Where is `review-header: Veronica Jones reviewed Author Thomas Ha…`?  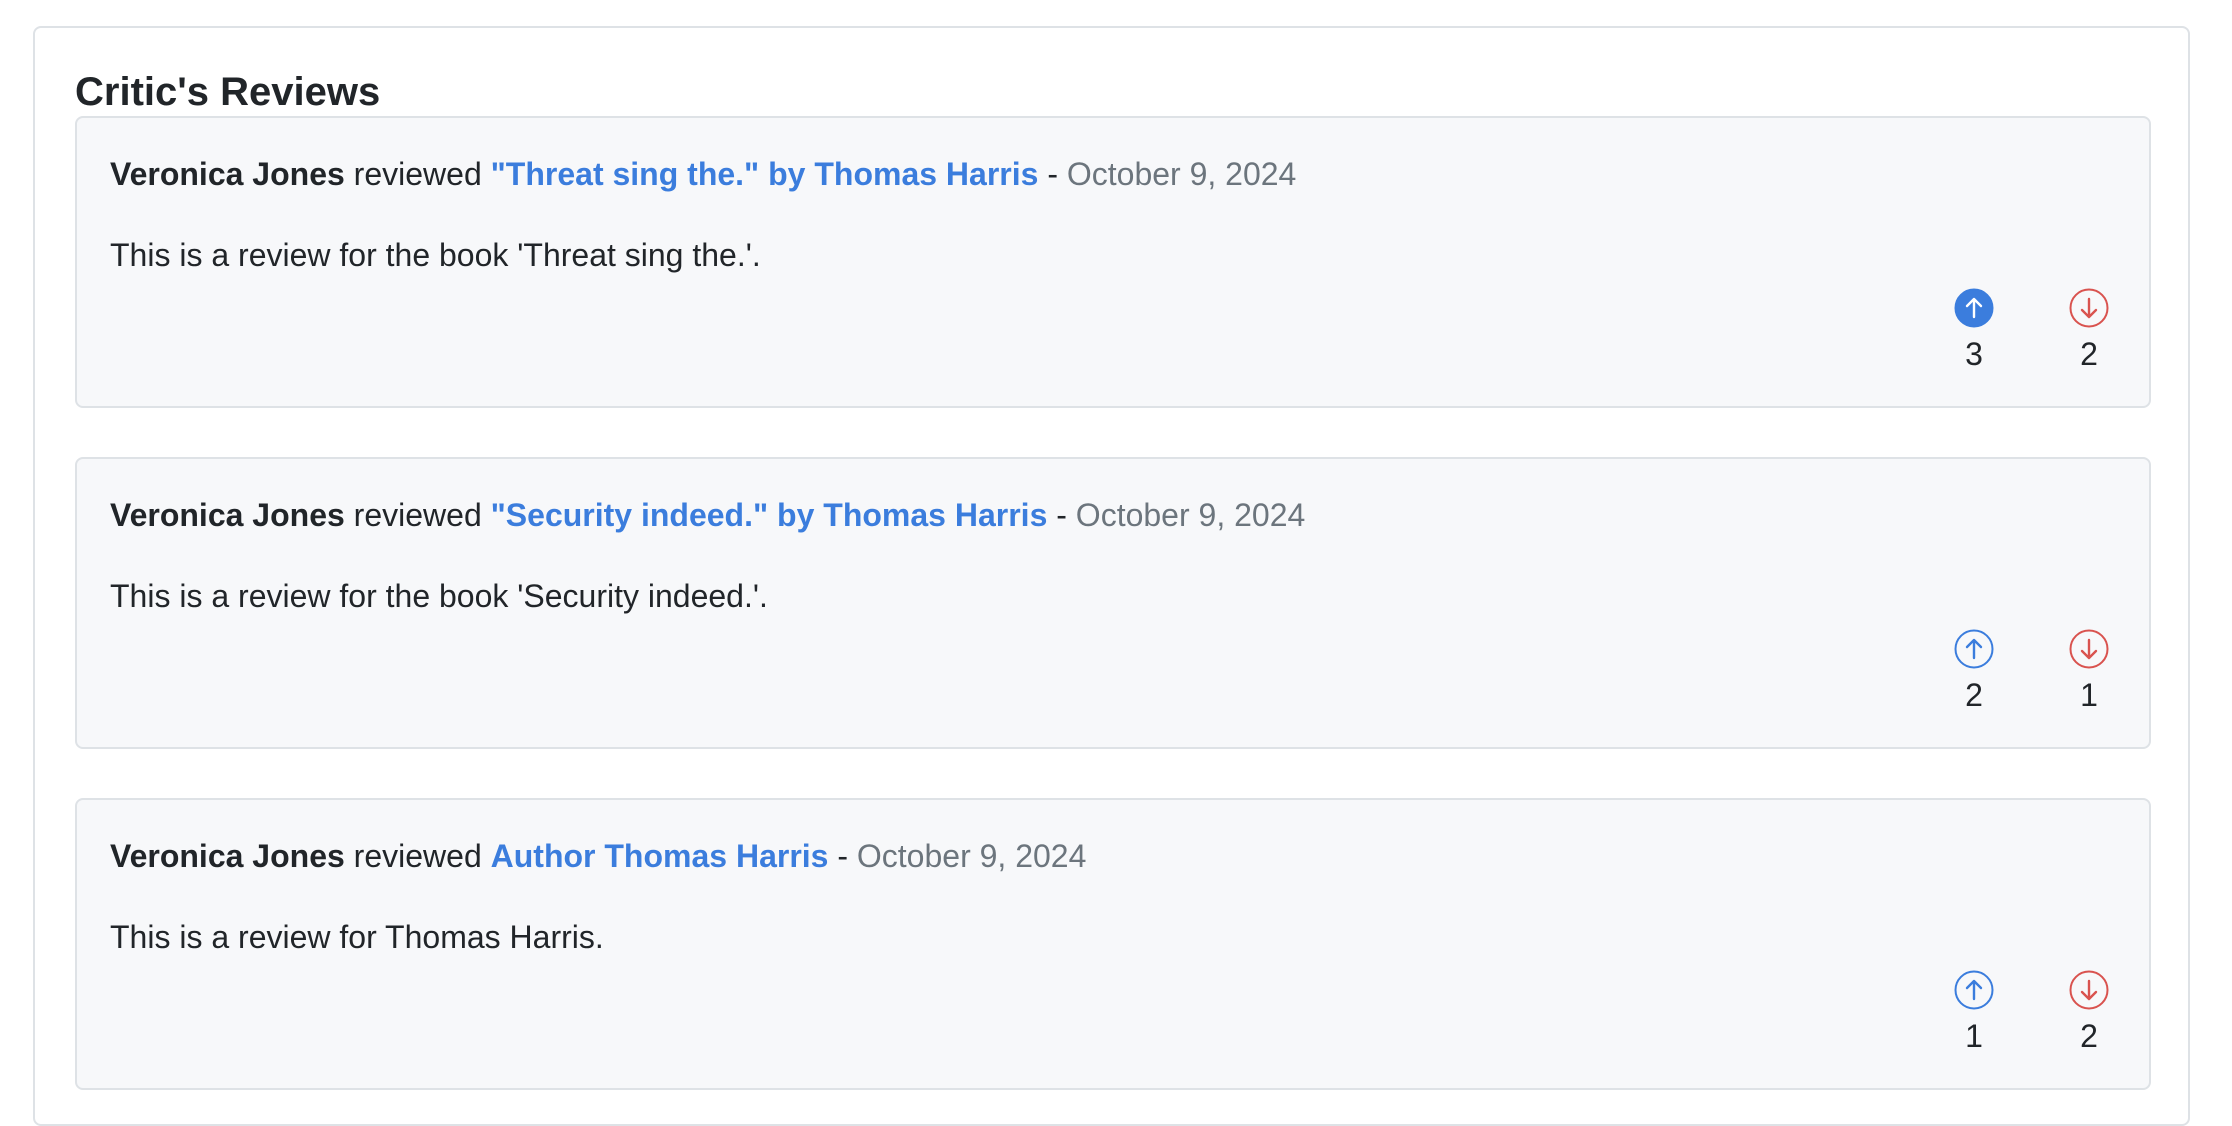 review-header: Veronica Jones reviewed Author Thomas Ha… is located at coordinates (598, 856).